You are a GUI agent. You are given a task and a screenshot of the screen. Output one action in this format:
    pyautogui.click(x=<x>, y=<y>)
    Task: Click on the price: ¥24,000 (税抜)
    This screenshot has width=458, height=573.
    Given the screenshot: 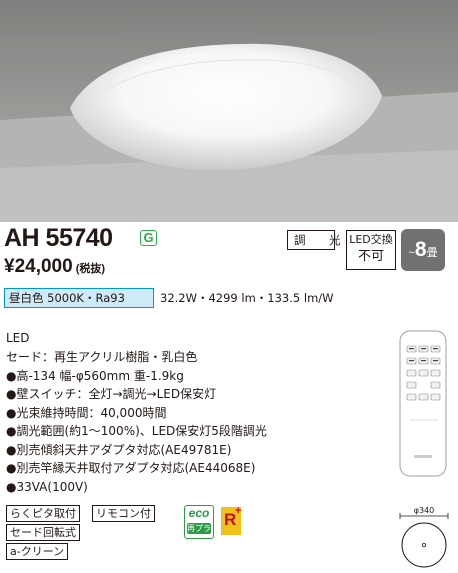 What is the action you would take?
    pyautogui.click(x=54, y=267)
    